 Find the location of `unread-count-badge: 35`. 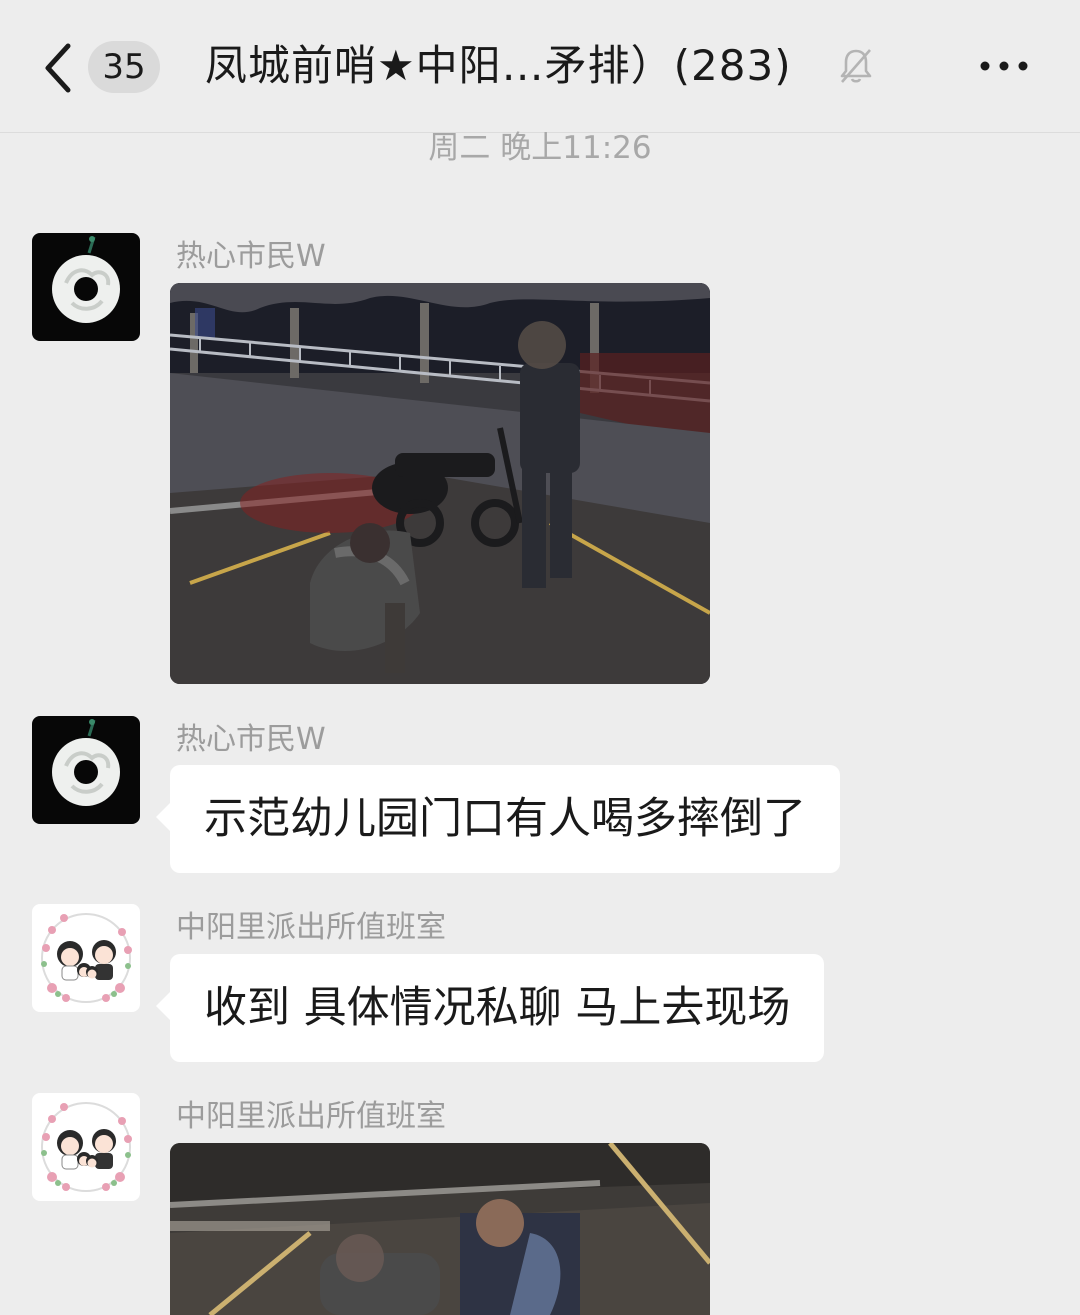

unread-count-badge: 35 is located at coordinates (124, 67).